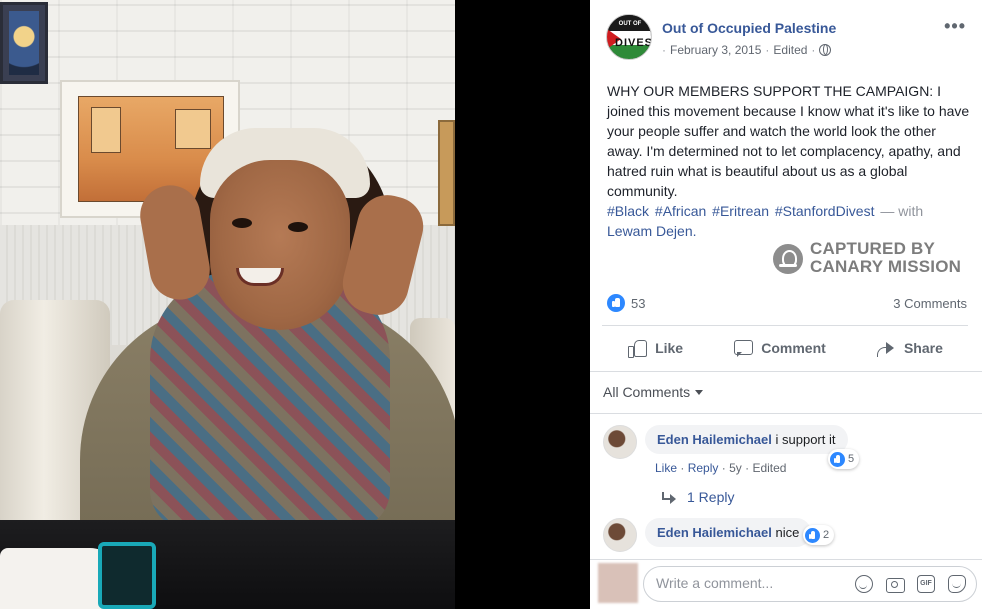  I want to click on post-date-link: February 3, 2015, so click(715, 50).